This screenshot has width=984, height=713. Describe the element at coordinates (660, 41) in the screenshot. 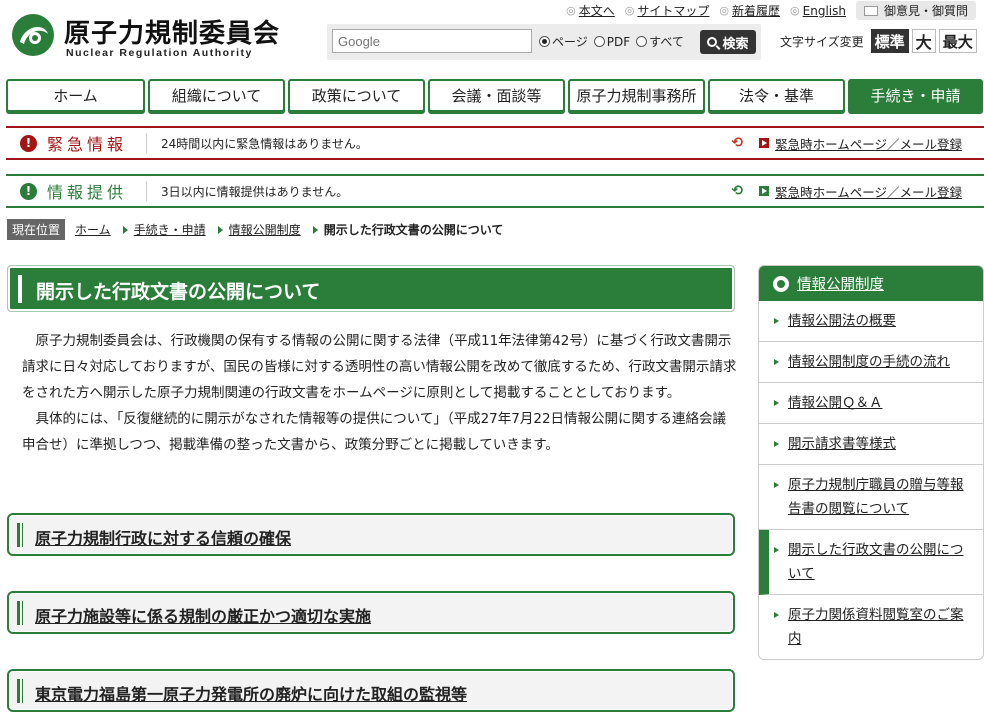

I see `scope-all-radio: すべて` at that location.